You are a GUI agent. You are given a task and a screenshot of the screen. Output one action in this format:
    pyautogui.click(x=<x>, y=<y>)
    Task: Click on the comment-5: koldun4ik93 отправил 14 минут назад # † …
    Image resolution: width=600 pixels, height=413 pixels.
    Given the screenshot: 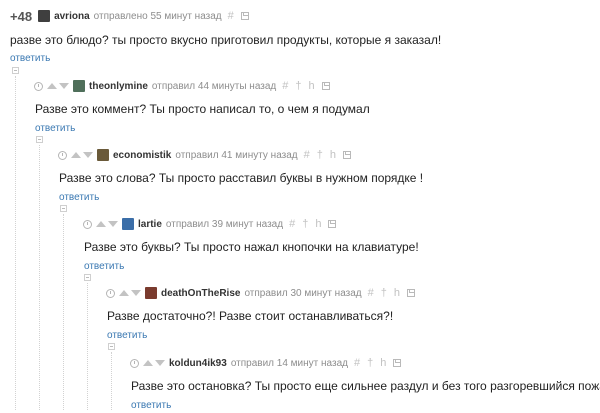 What is the action you would take?
    pyautogui.click(x=365, y=384)
    